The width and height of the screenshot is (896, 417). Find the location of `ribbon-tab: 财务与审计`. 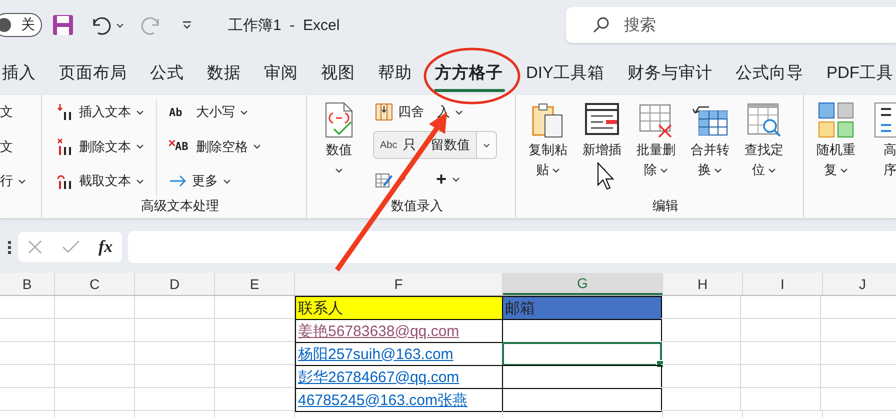

ribbon-tab: 财务与审计 is located at coordinates (670, 73).